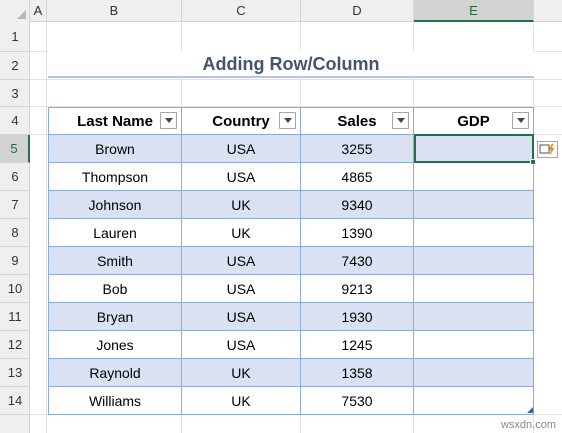  What do you see at coordinates (357, 401) in the screenshot?
I see `cell-sales: 7530` at bounding box center [357, 401].